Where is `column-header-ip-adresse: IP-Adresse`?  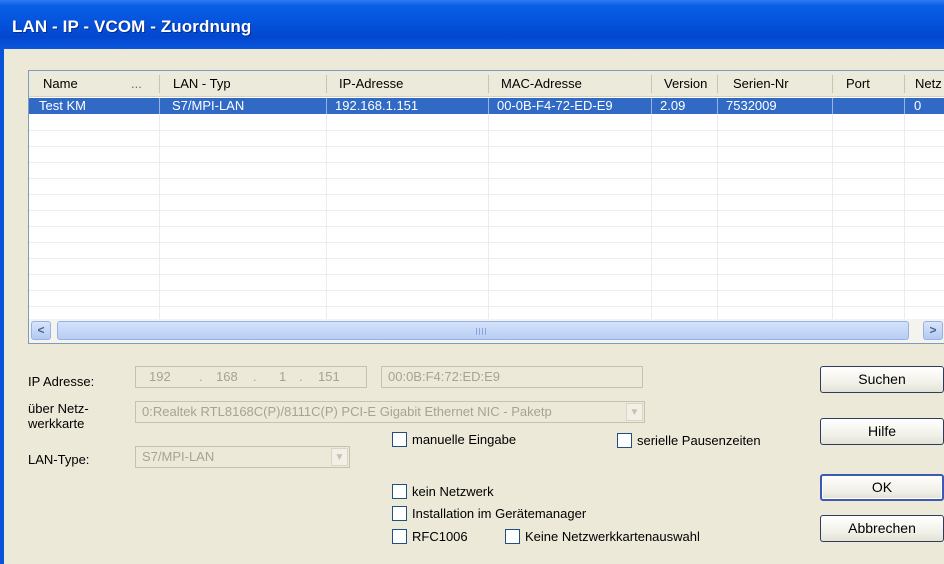 column-header-ip-adresse: IP-Adresse is located at coordinates (367, 83).